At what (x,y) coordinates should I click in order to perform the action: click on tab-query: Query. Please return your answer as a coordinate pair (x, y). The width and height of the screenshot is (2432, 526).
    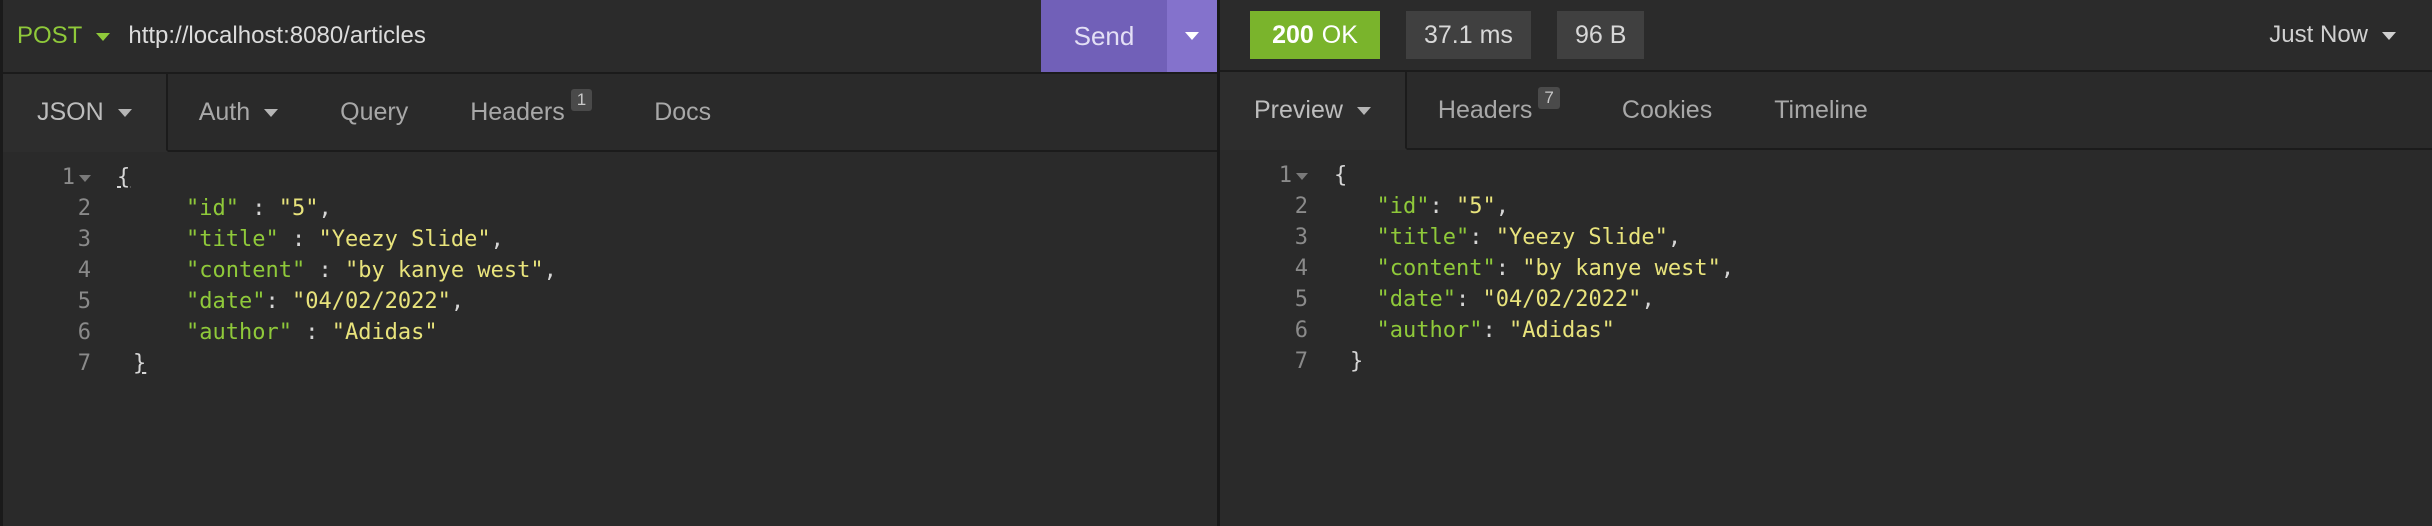
    Looking at the image, I should click on (374, 112).